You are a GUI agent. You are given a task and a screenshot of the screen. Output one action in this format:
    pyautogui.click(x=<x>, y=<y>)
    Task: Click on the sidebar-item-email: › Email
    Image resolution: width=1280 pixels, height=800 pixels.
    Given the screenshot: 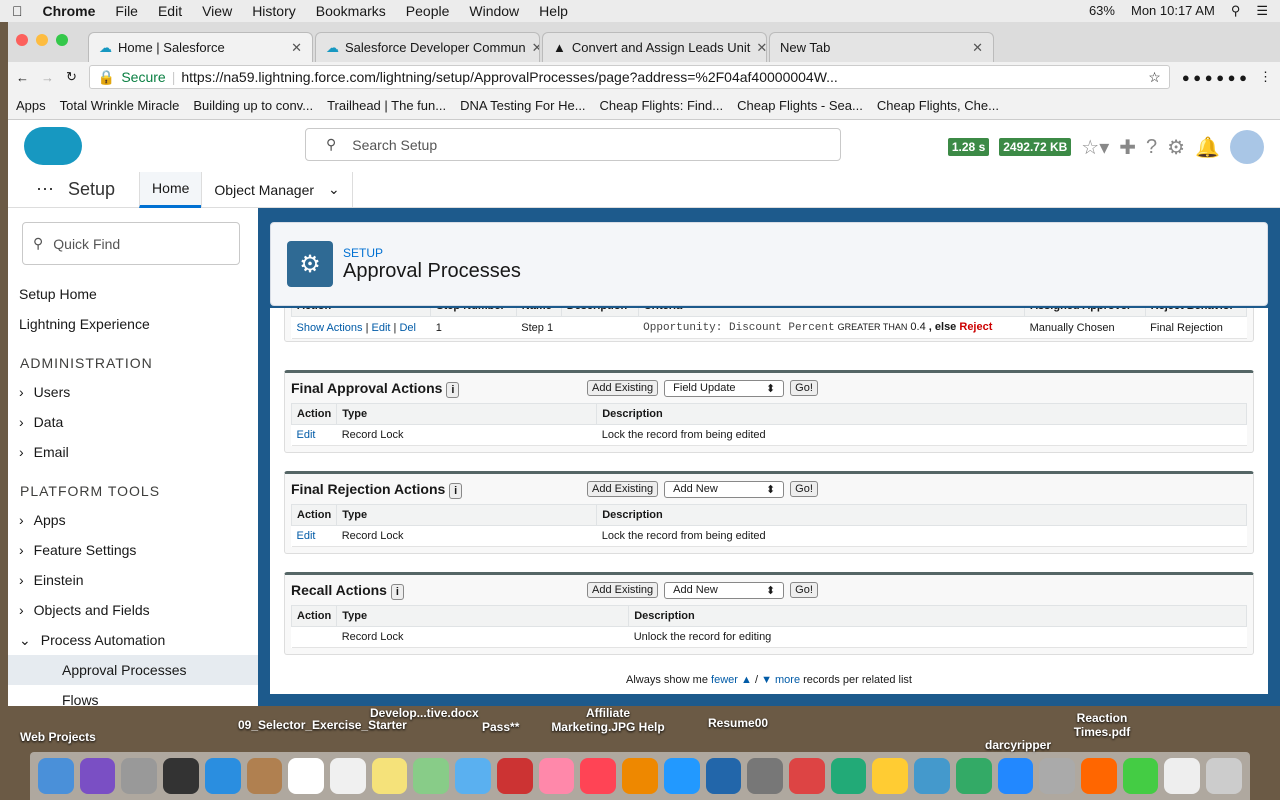 What is the action you would take?
    pyautogui.click(x=133, y=452)
    